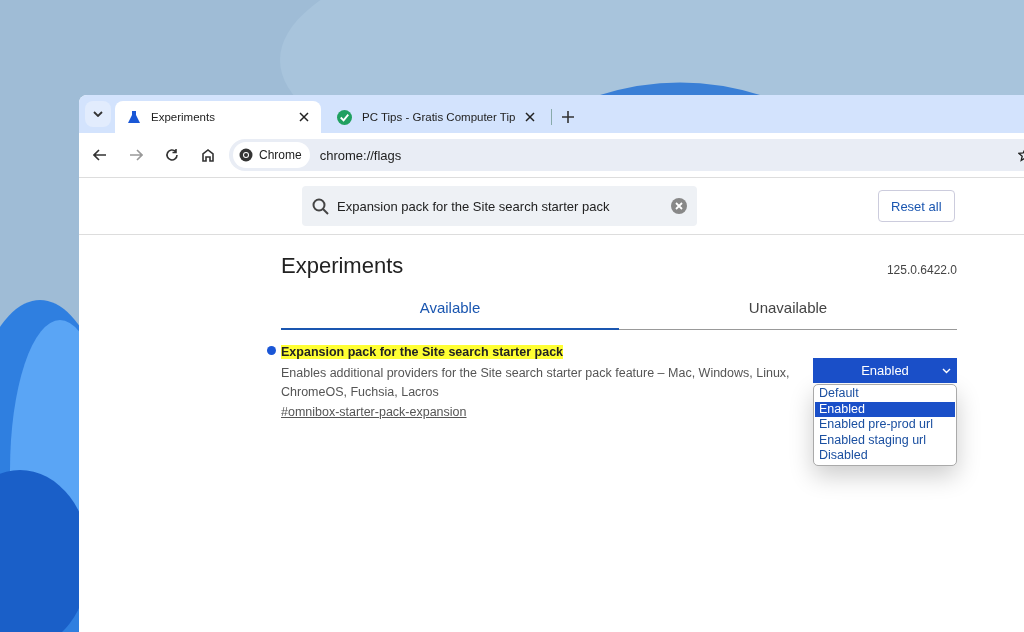 This screenshot has width=1024, height=632. Describe the element at coordinates (916, 206) in the screenshot. I see `reset-all-button: Reset all` at that location.